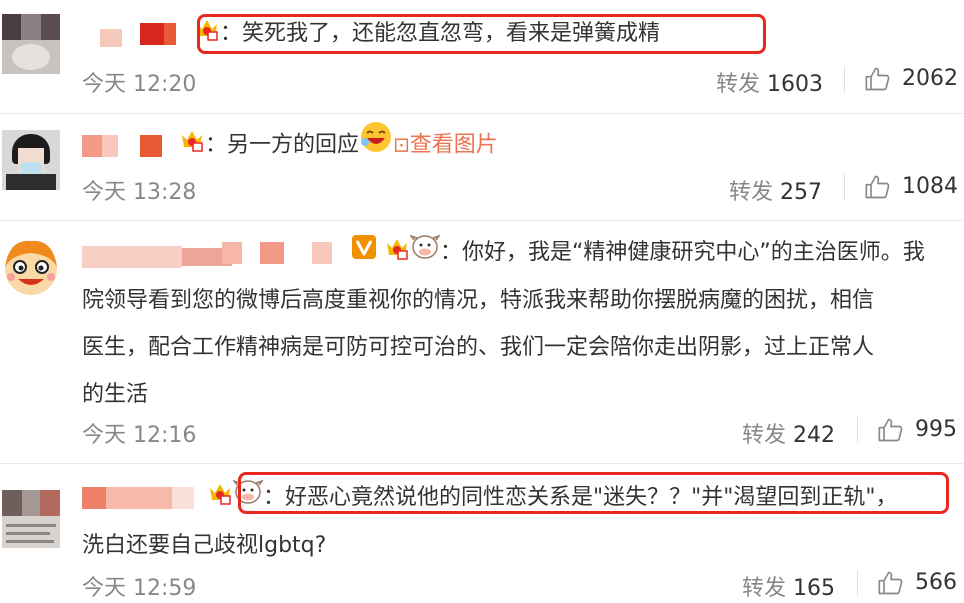  Describe the element at coordinates (930, 78) in the screenshot. I see `like-count: 2062` at that location.